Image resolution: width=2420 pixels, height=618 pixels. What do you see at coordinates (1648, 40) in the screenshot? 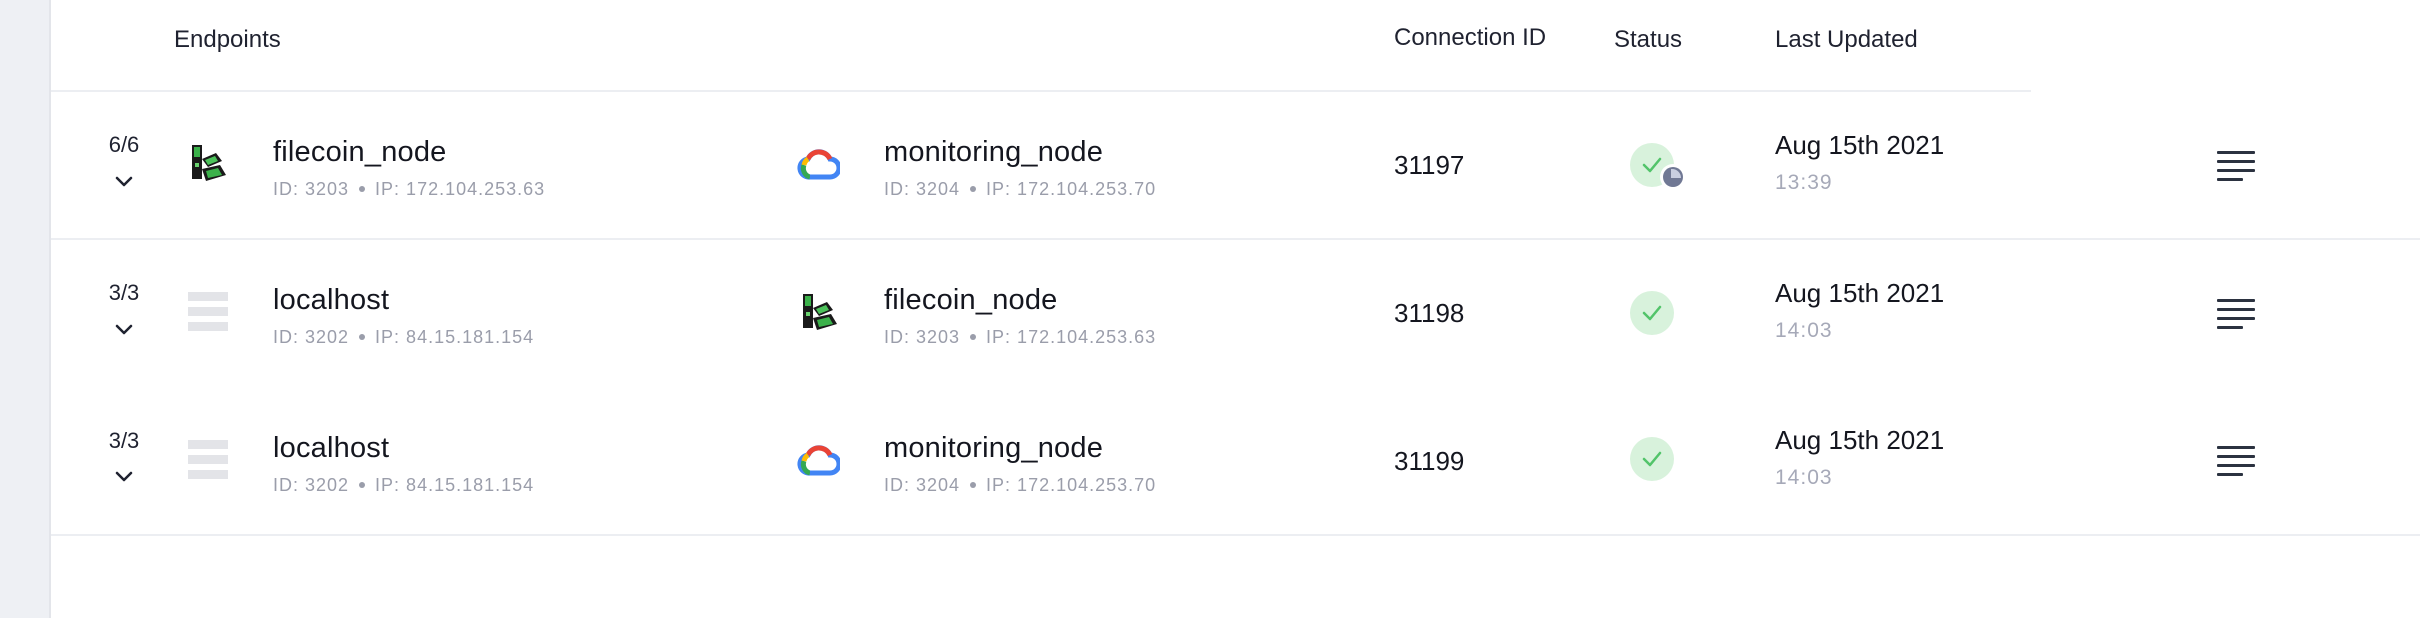
I see `header-status: Status` at bounding box center [1648, 40].